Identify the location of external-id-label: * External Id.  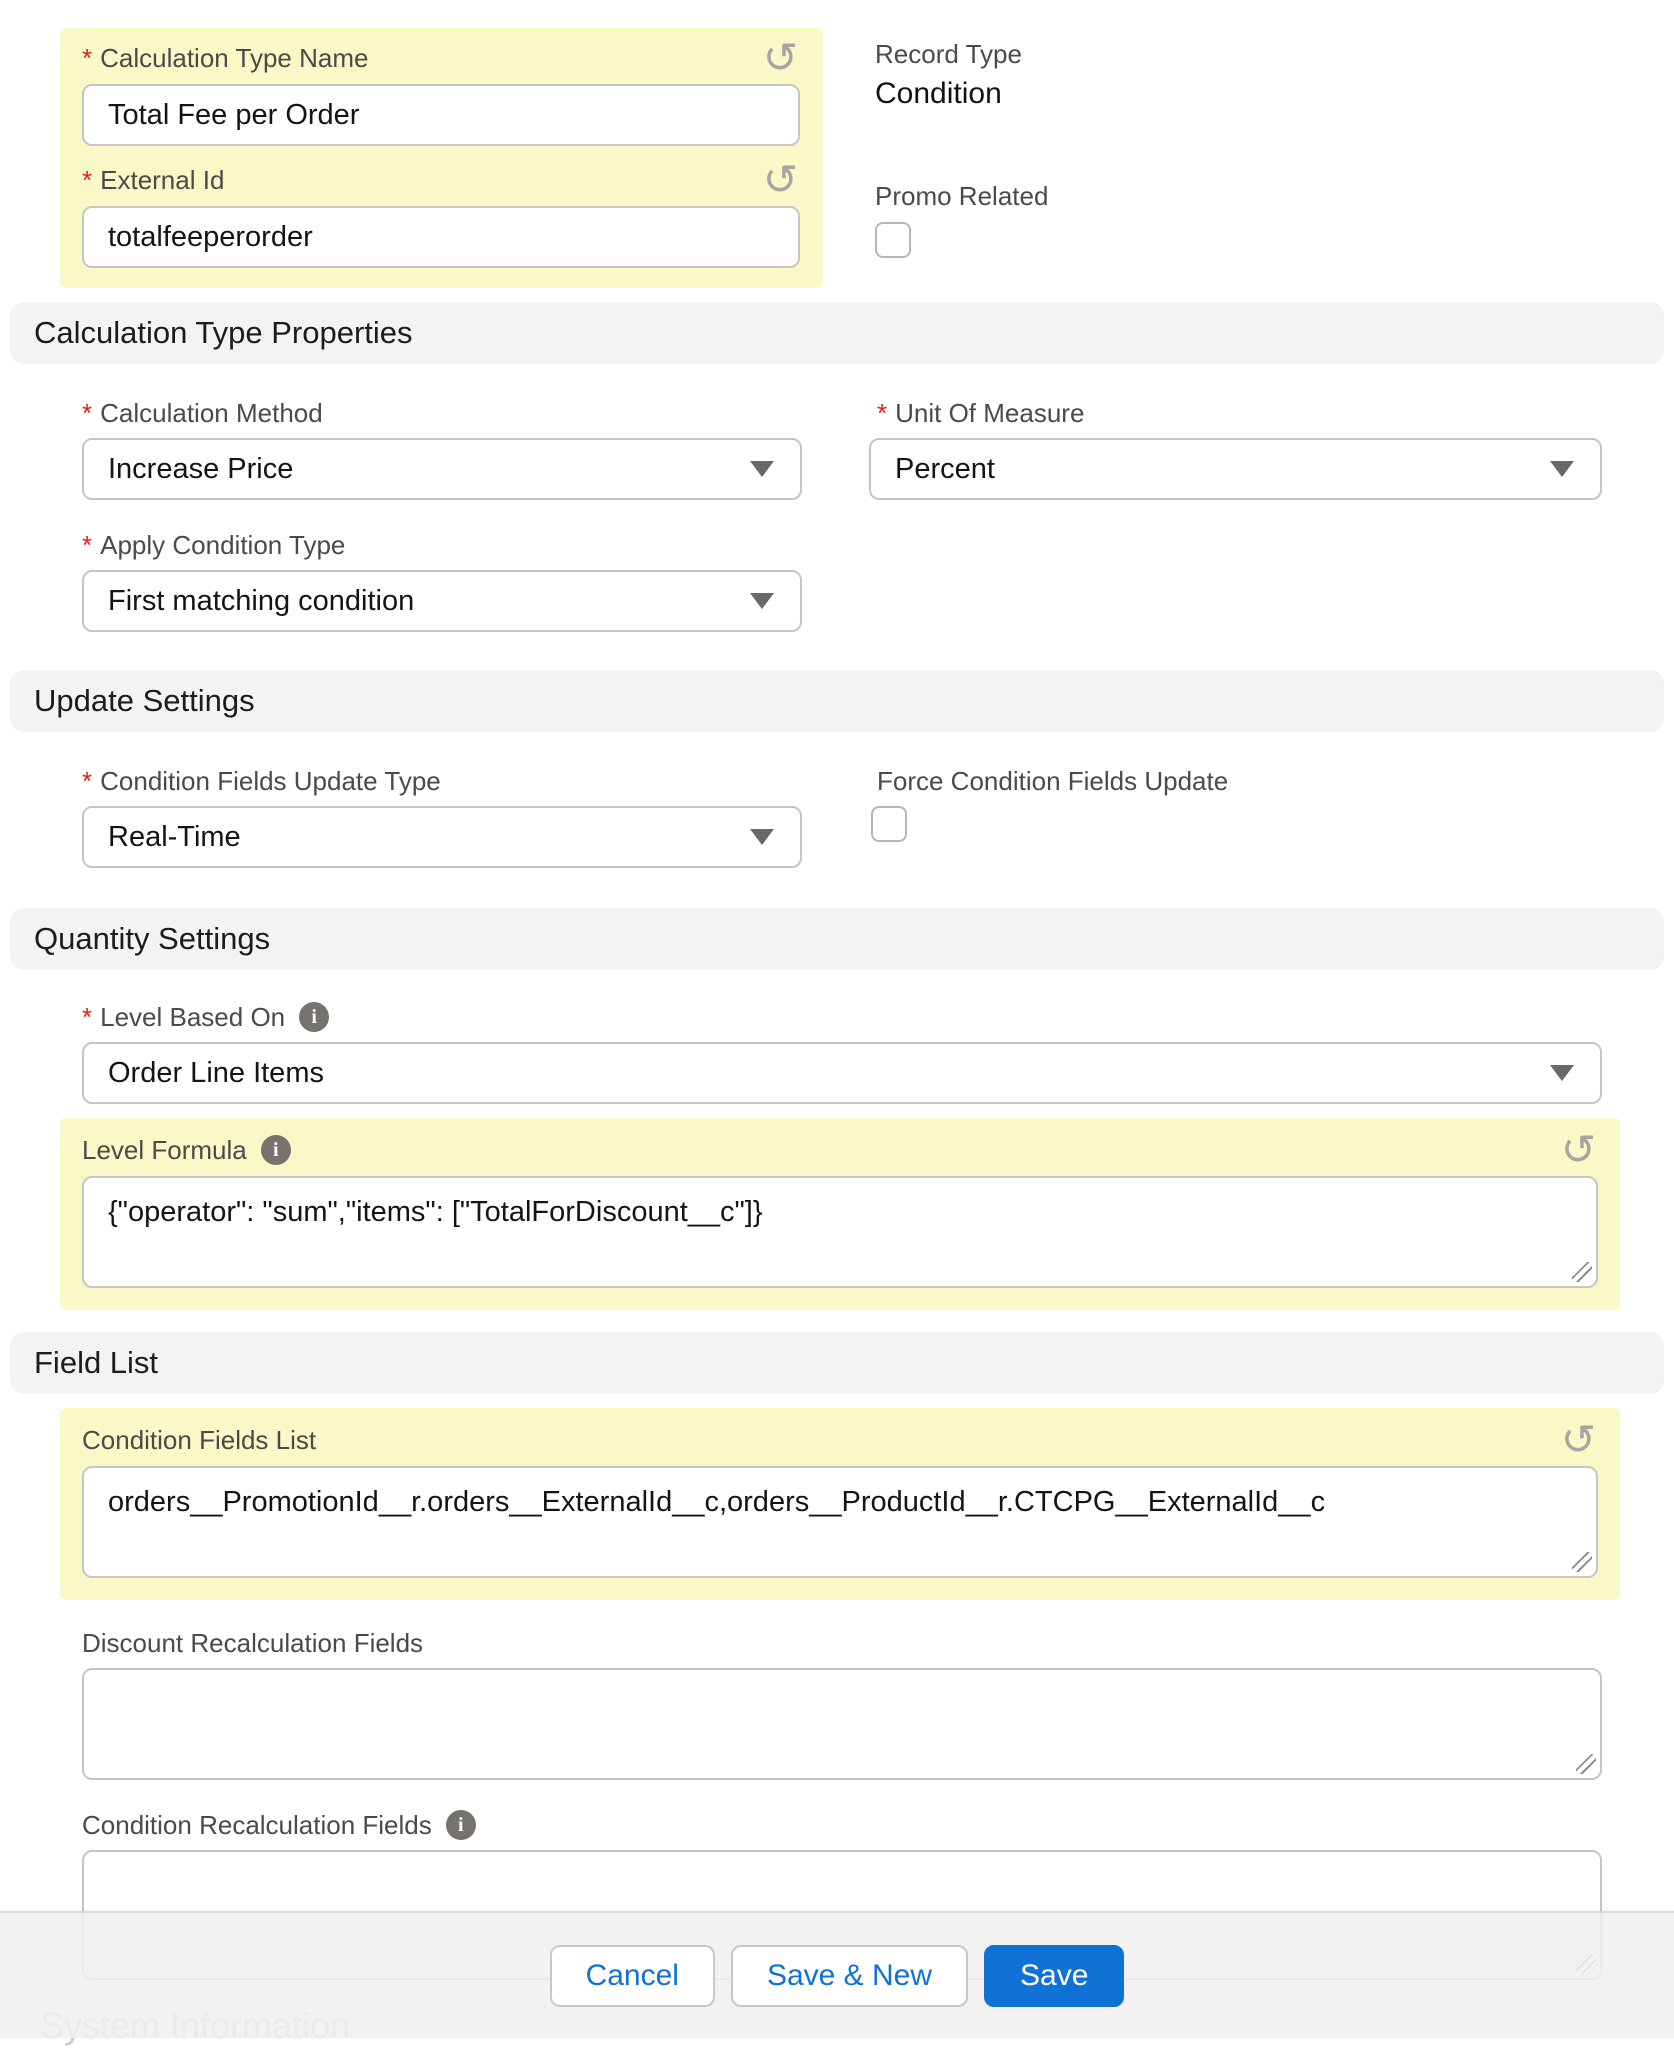
(153, 180).